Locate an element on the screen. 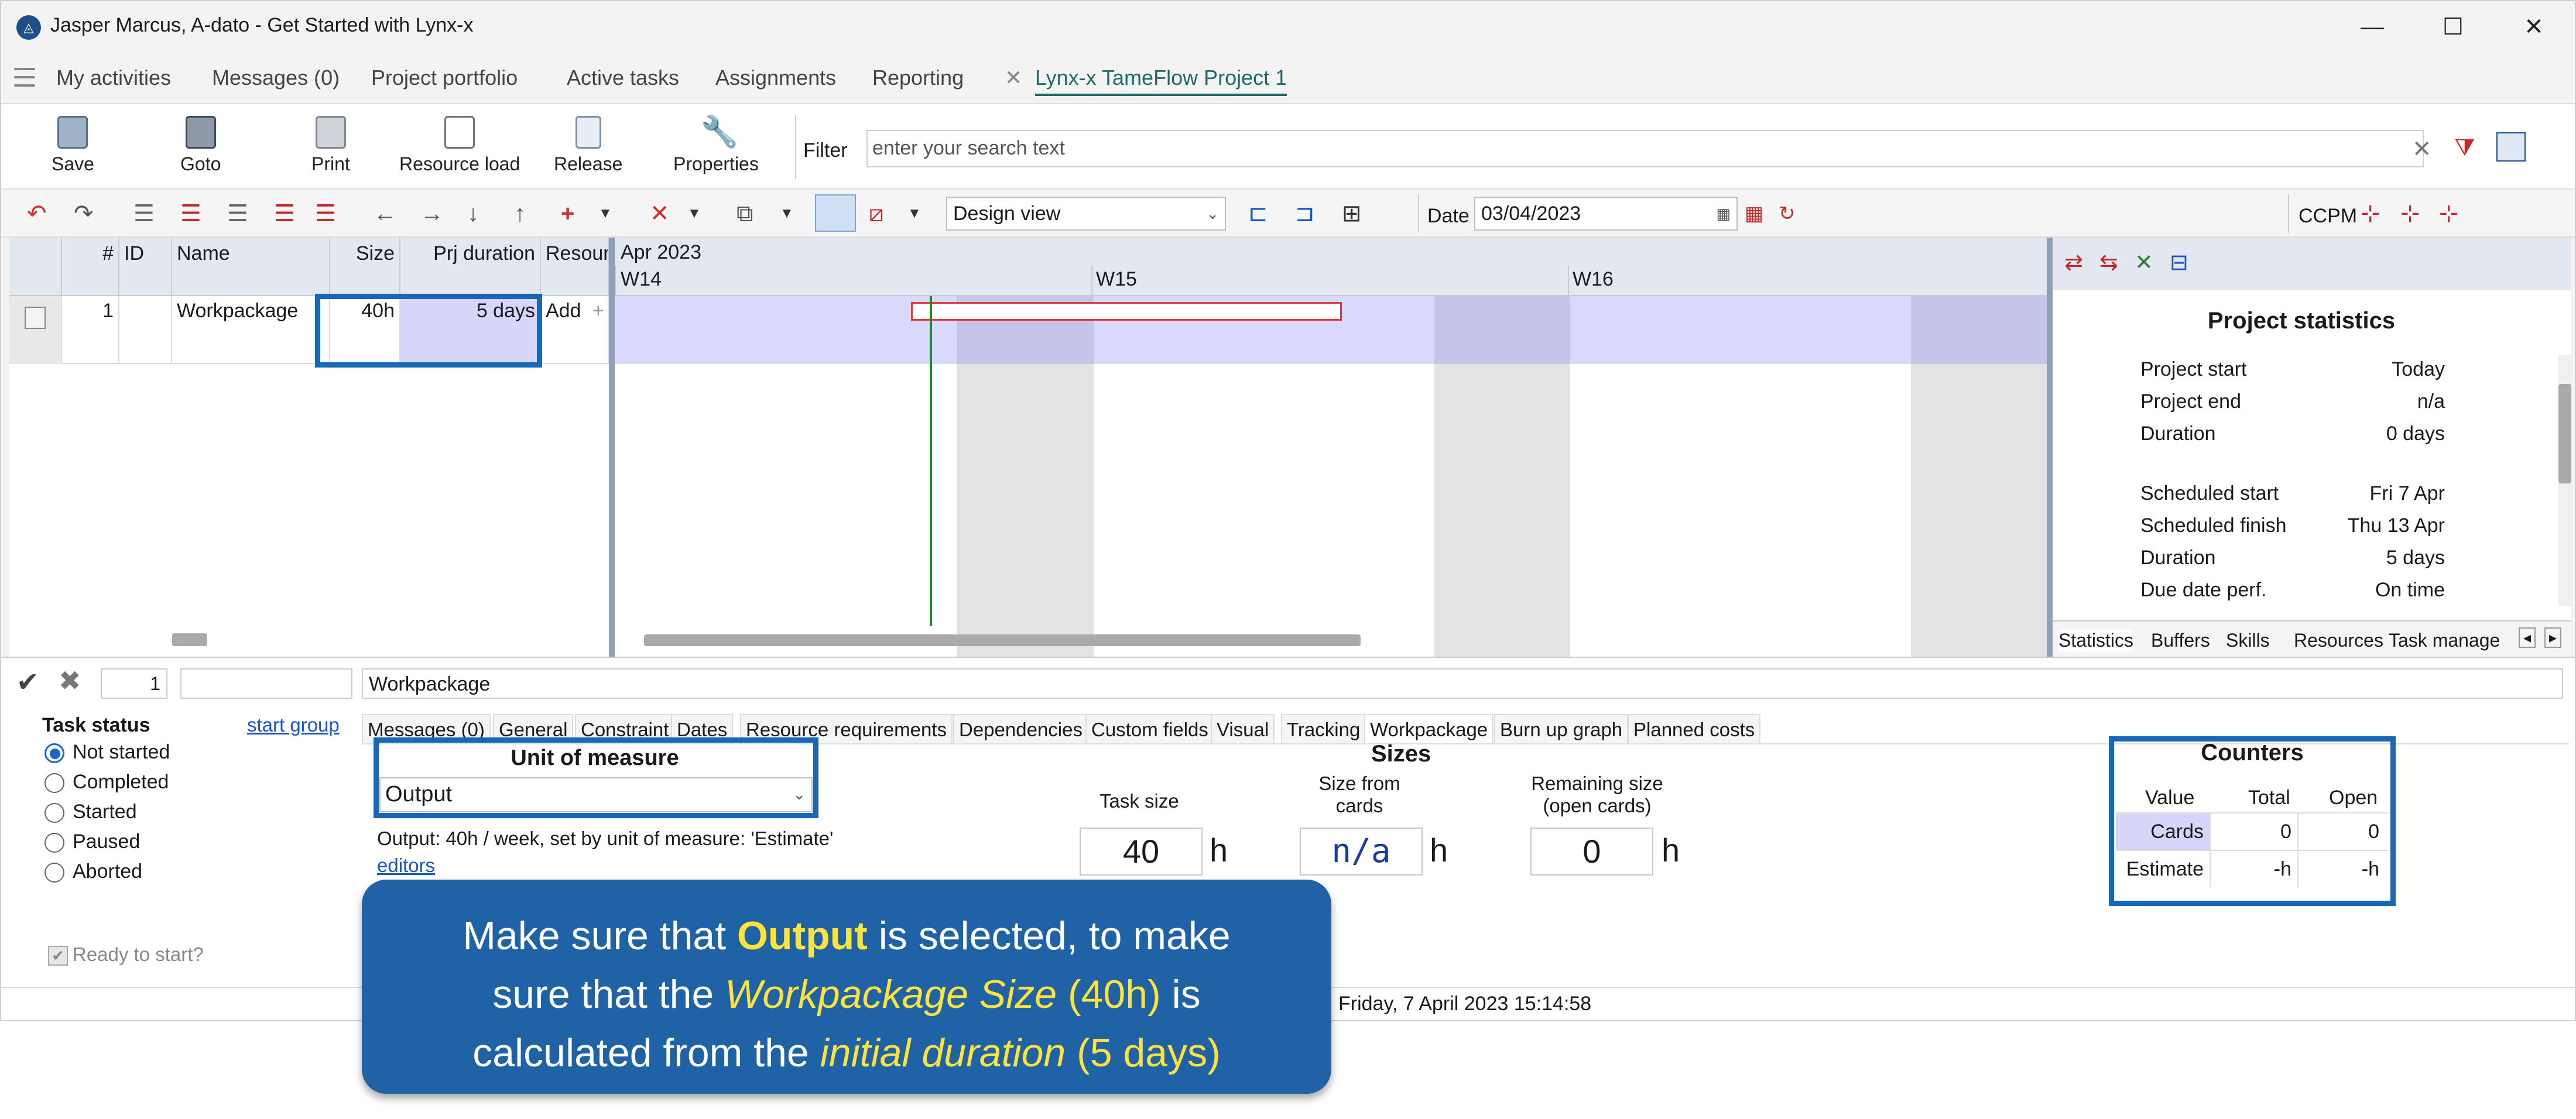 The height and width of the screenshot is (1119, 2576). stats-scrollbar-thumb is located at coordinates (2564, 433).